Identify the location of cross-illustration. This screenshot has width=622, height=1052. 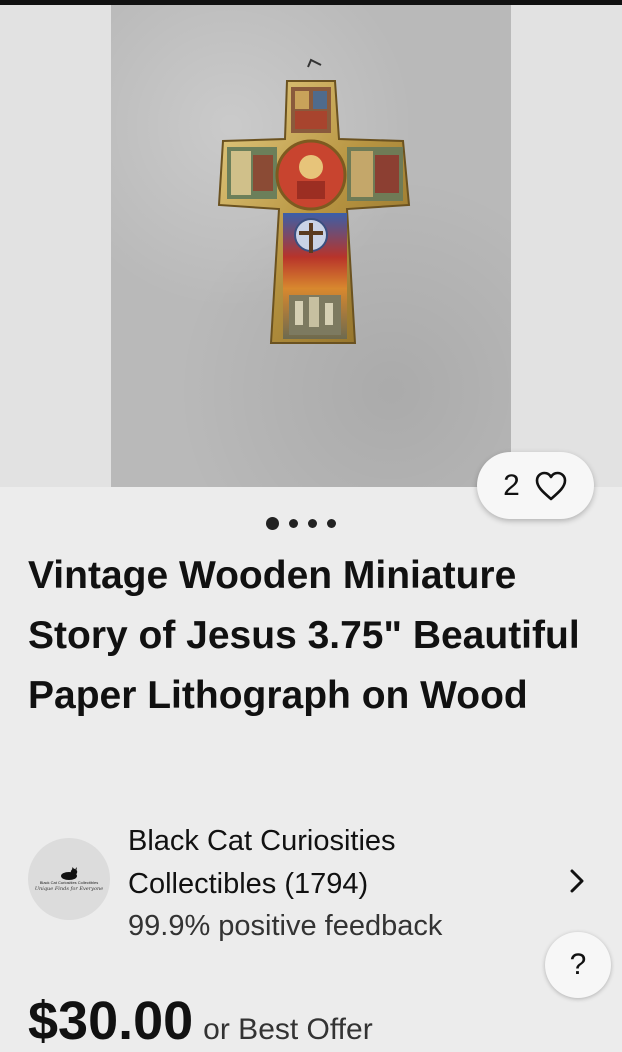
(314, 201).